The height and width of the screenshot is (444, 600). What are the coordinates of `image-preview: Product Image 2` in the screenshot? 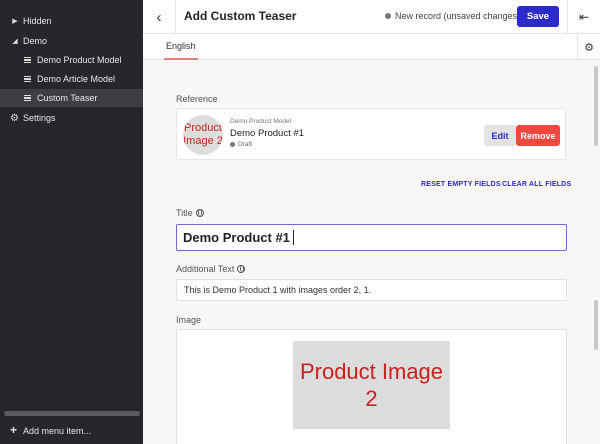 It's located at (371, 385).